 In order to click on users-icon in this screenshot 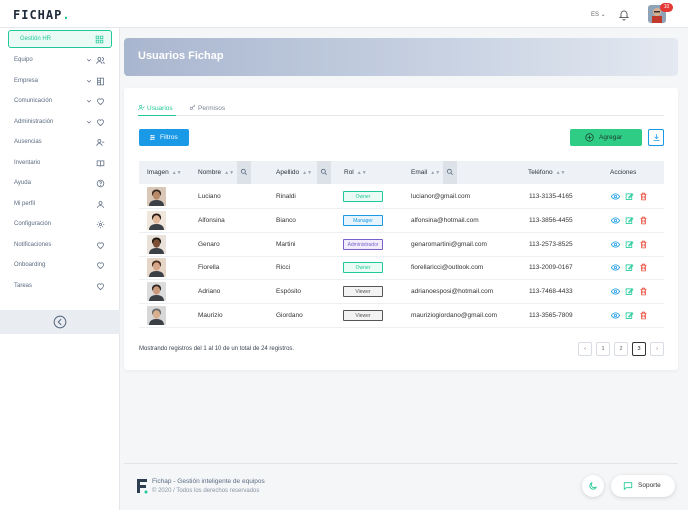, I will do `click(100, 60)`.